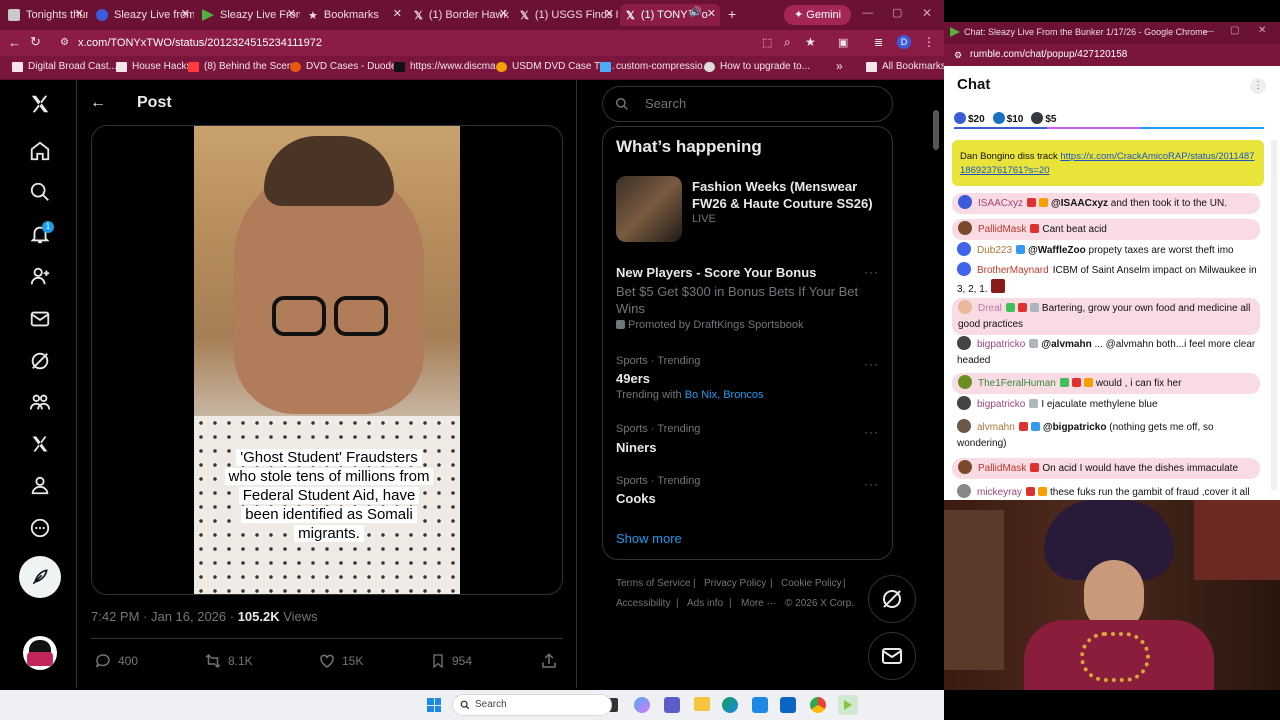  Describe the element at coordinates (1000, 203) in the screenshot. I see `chat-username: ISAACxyz` at that location.